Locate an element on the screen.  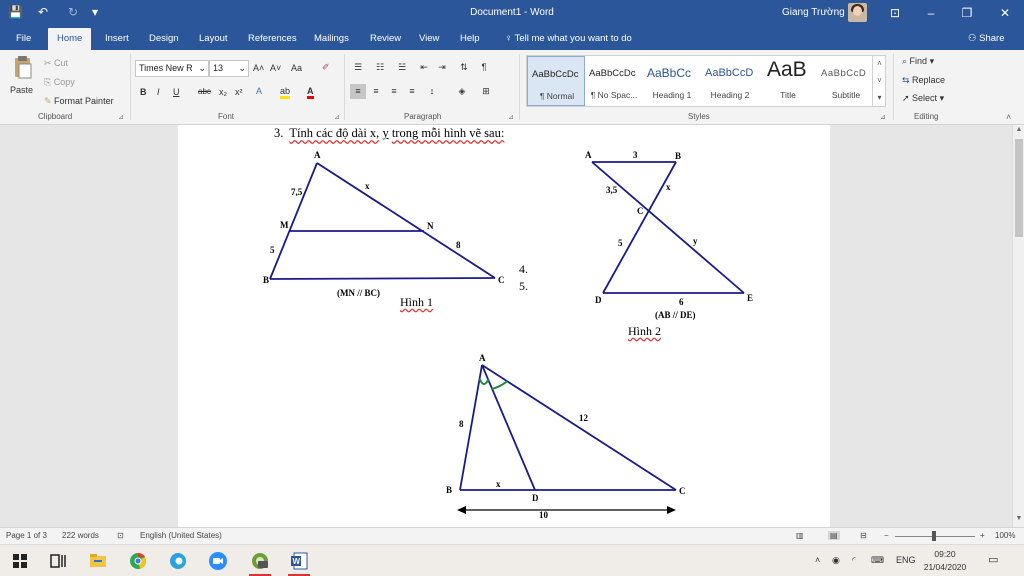
multilevel-list-icon: ☱ is located at coordinates (402, 67).